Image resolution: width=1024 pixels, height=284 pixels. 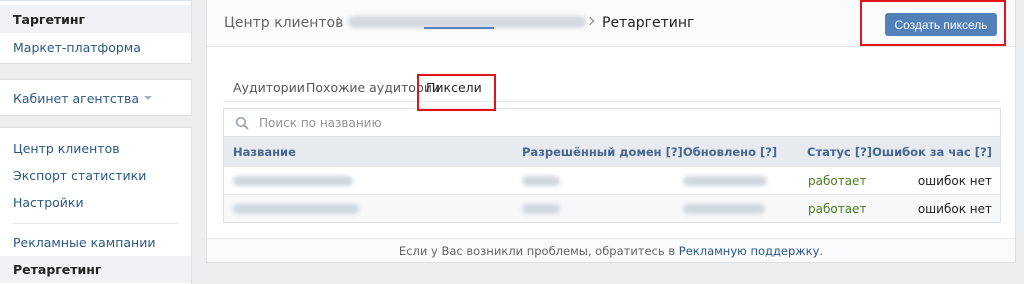 What do you see at coordinates (242, 122) in the screenshot?
I see `search-icon` at bounding box center [242, 122].